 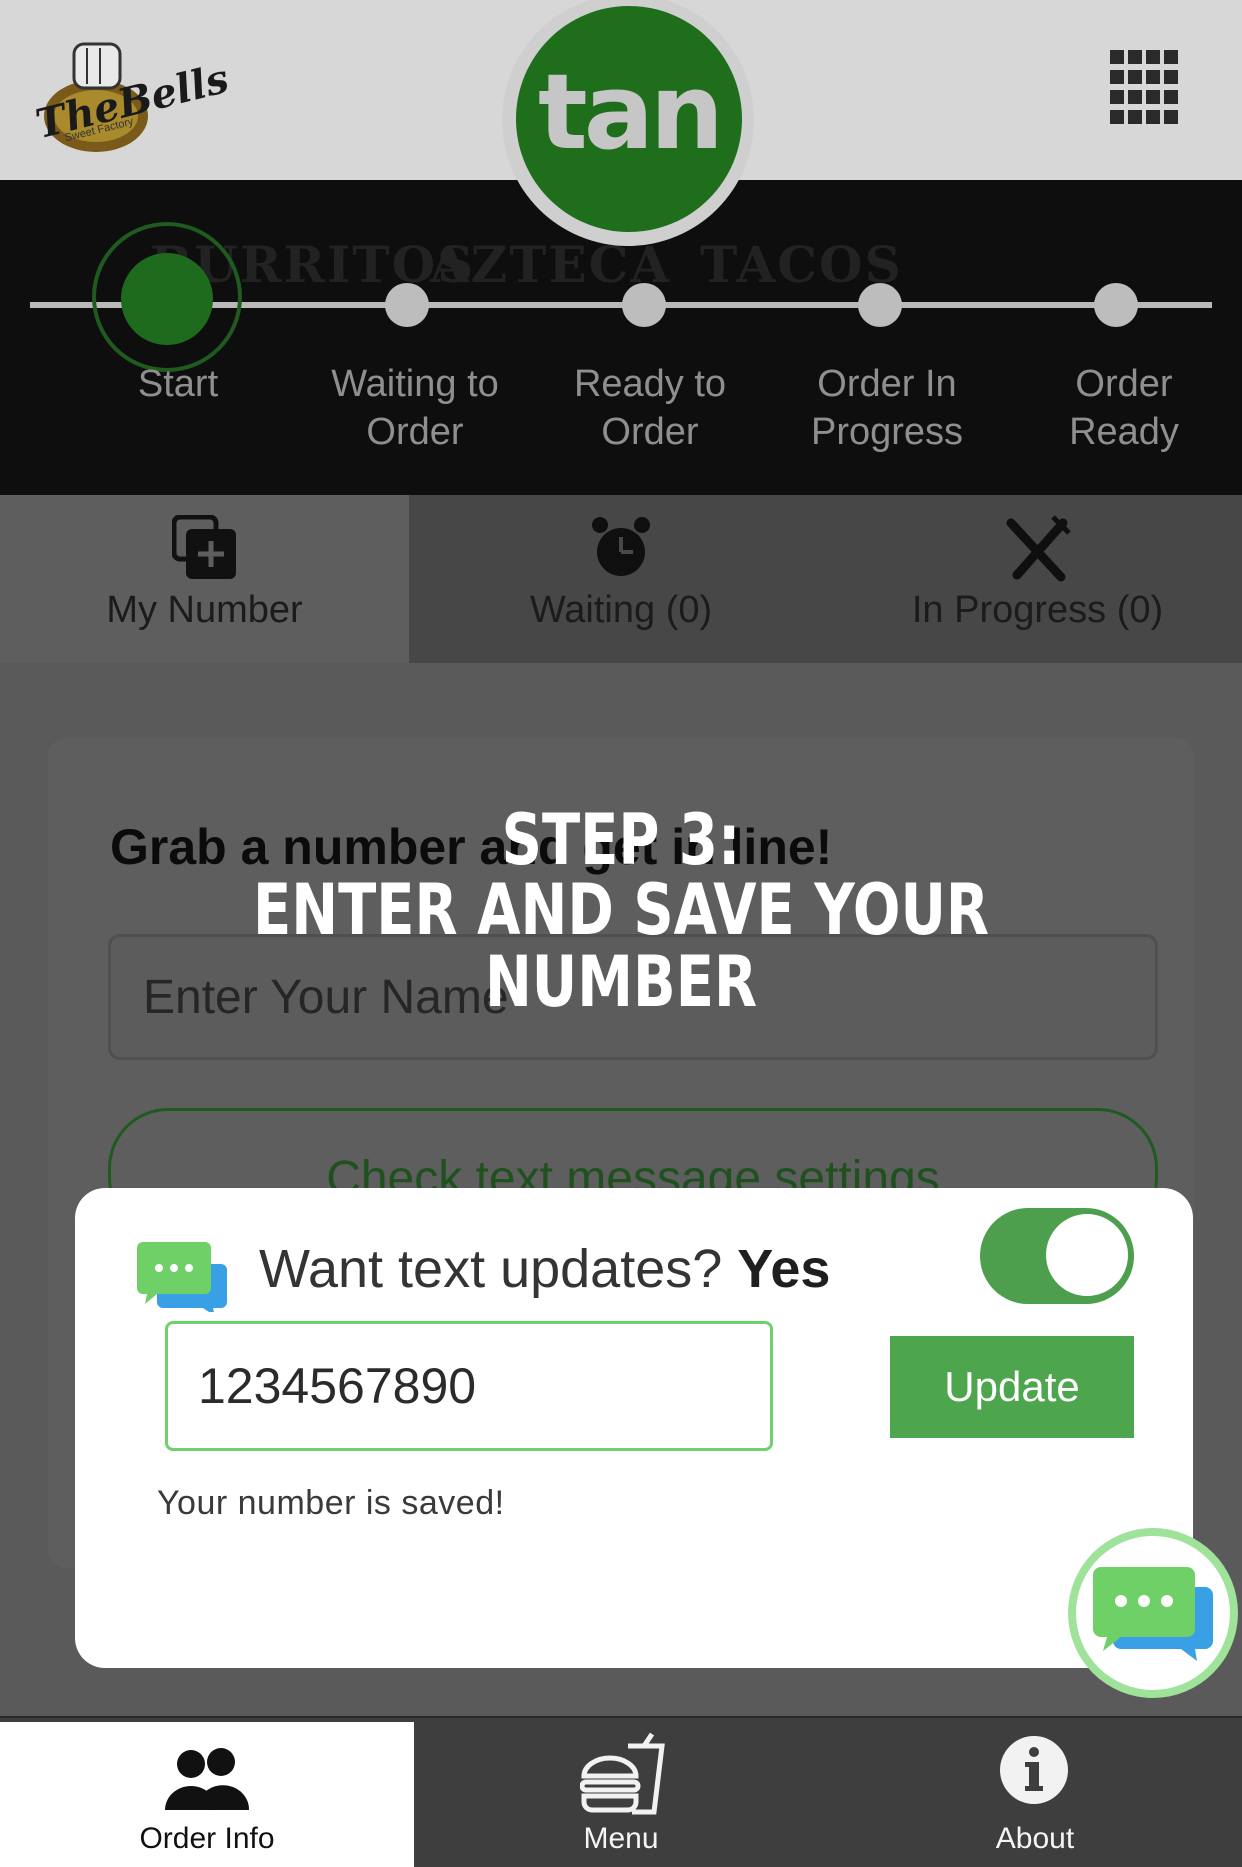 I want to click on nav-menu-label: Menu, so click(x=621, y=1838).